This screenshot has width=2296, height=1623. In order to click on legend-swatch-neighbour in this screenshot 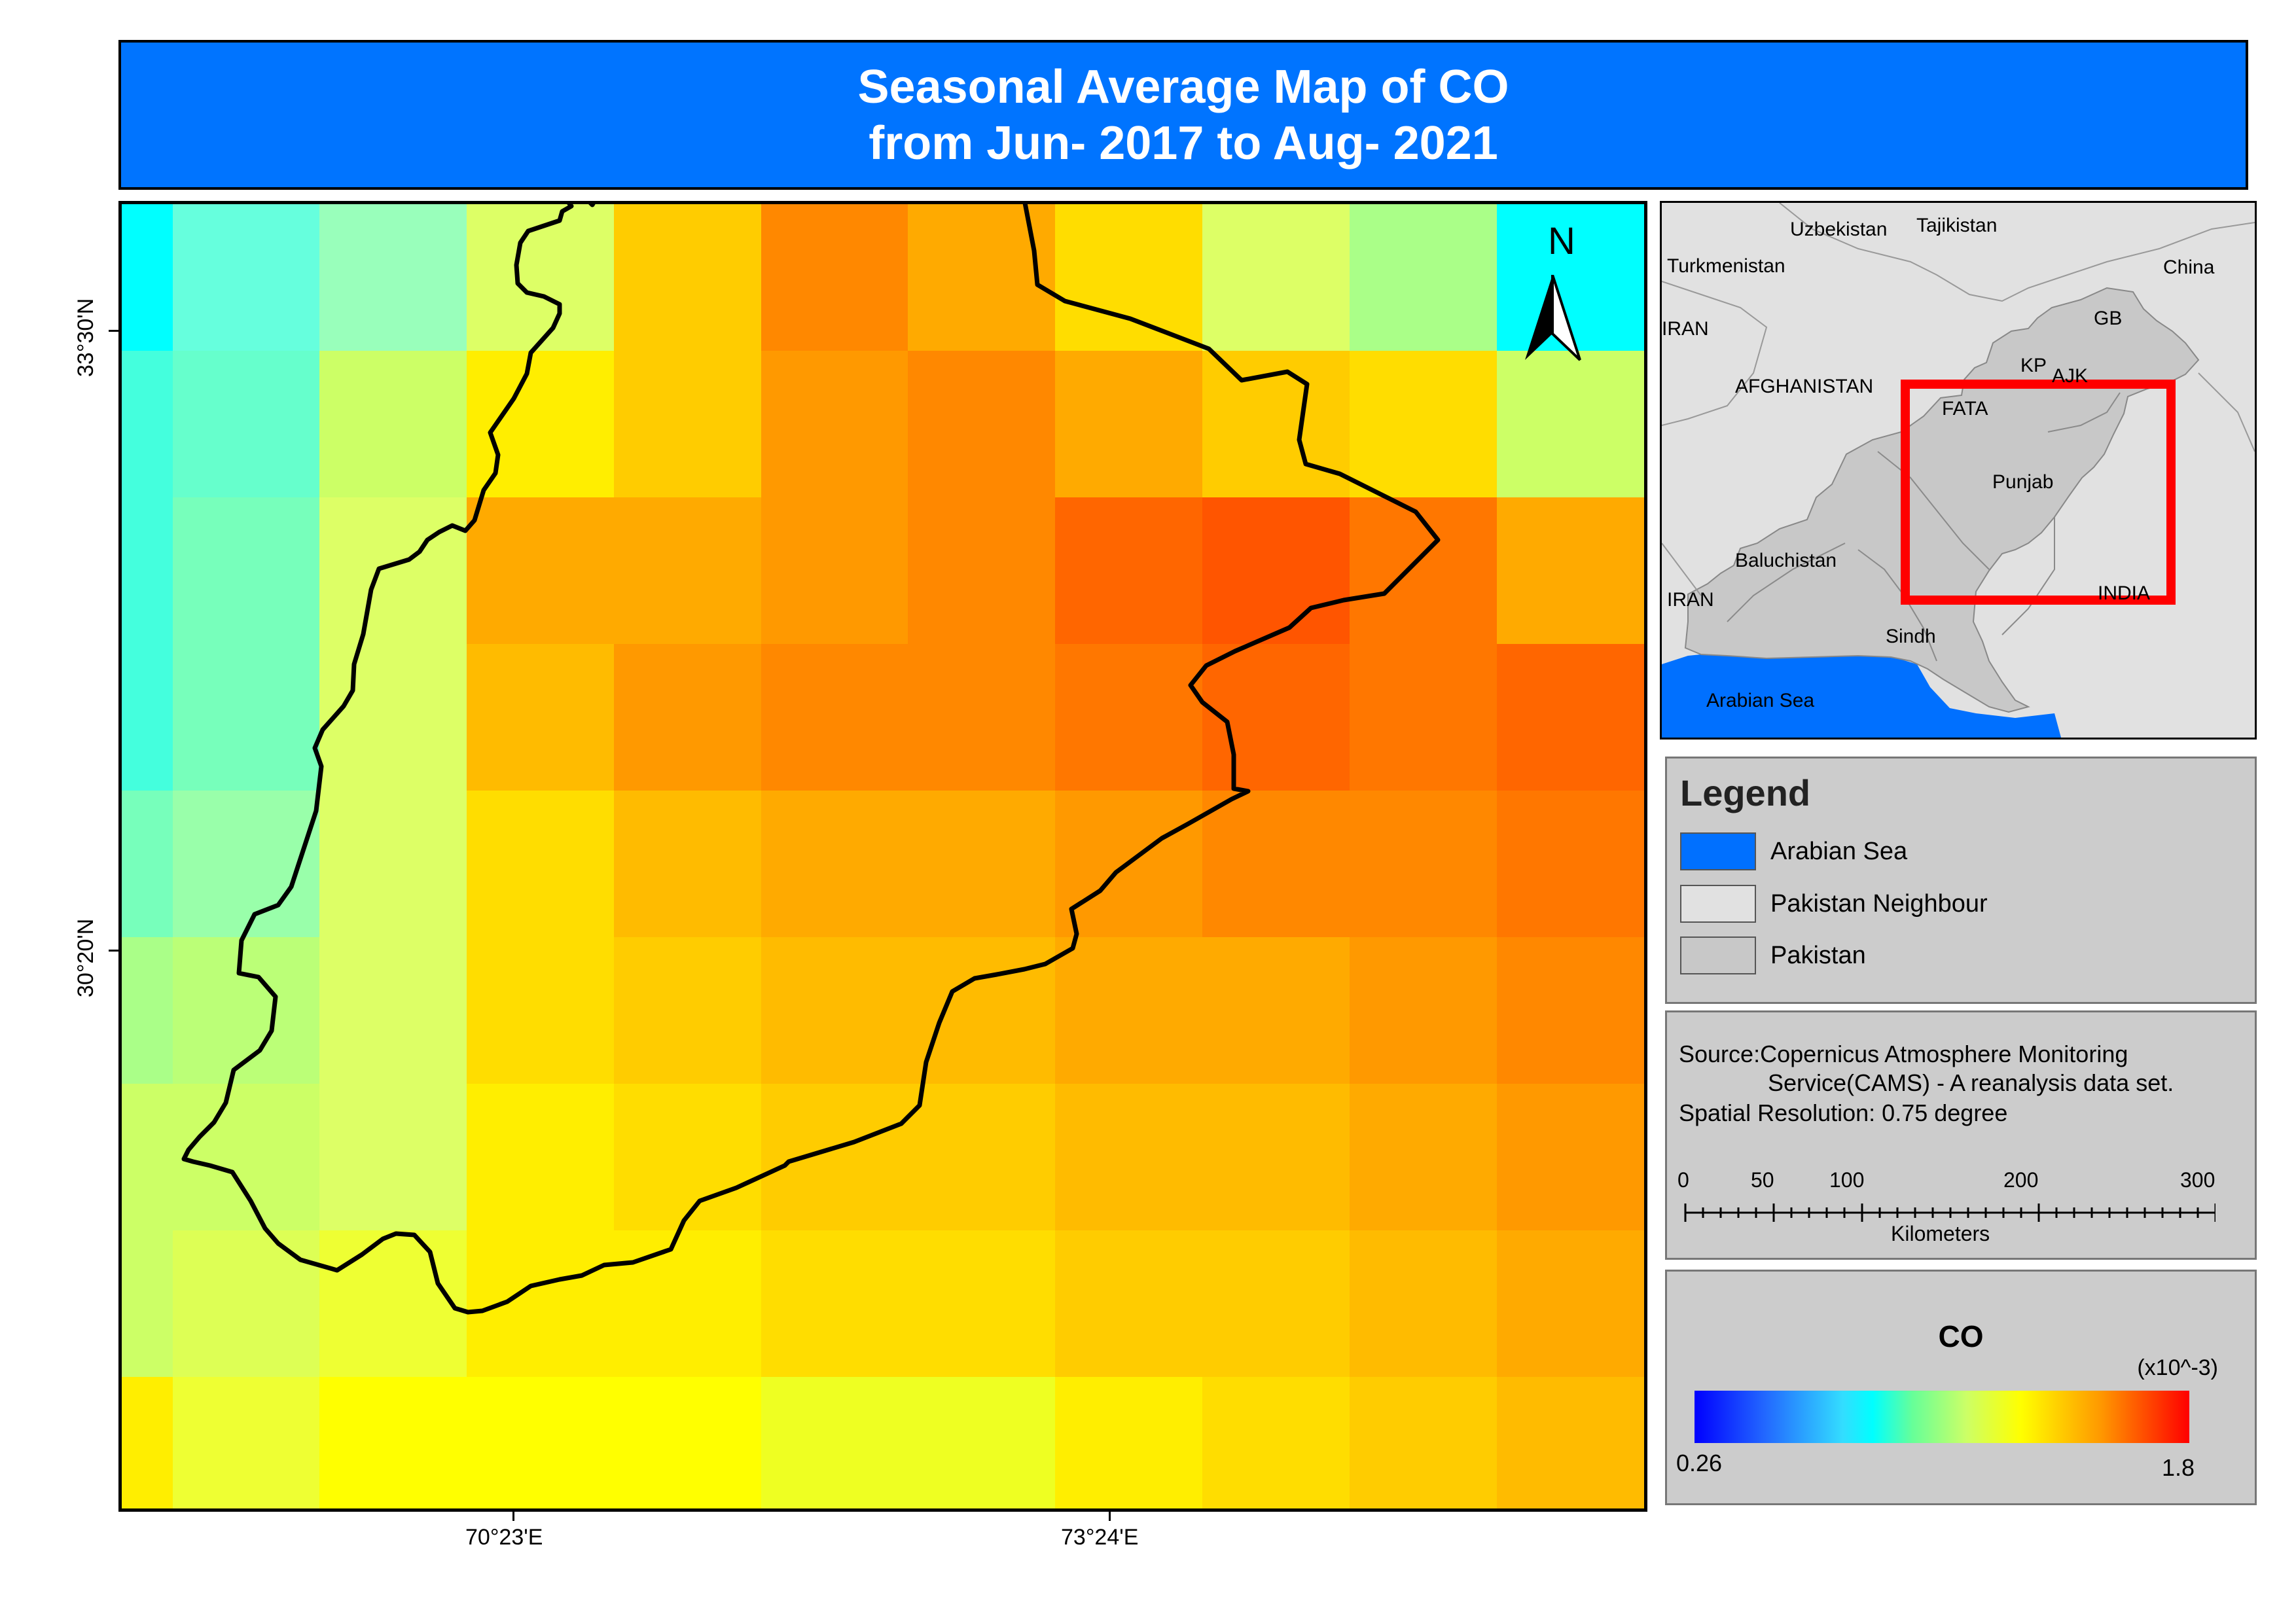, I will do `click(1718, 904)`.